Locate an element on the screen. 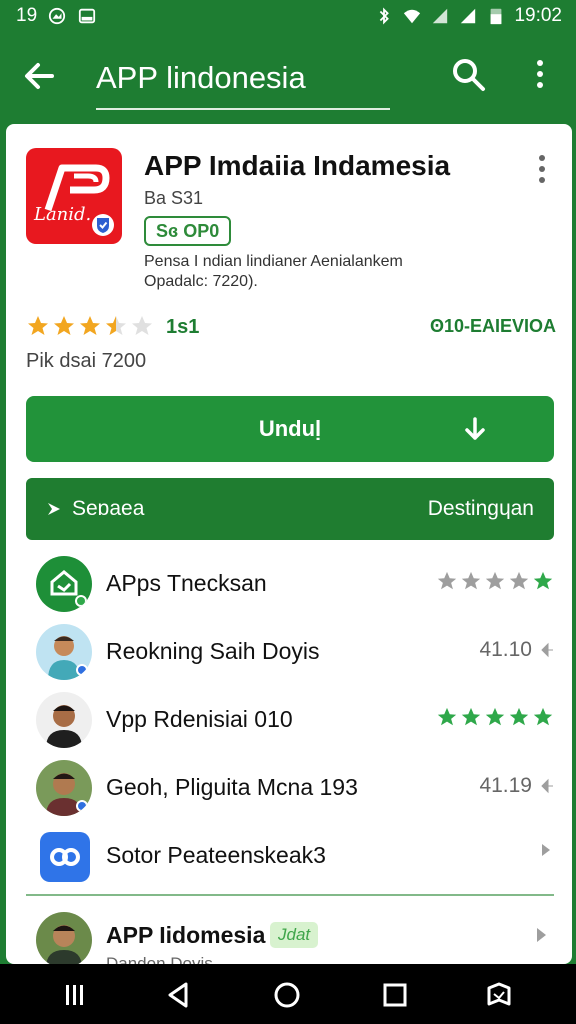 This screenshot has width=576, height=1024. verified-icon is located at coordinates (103, 225).